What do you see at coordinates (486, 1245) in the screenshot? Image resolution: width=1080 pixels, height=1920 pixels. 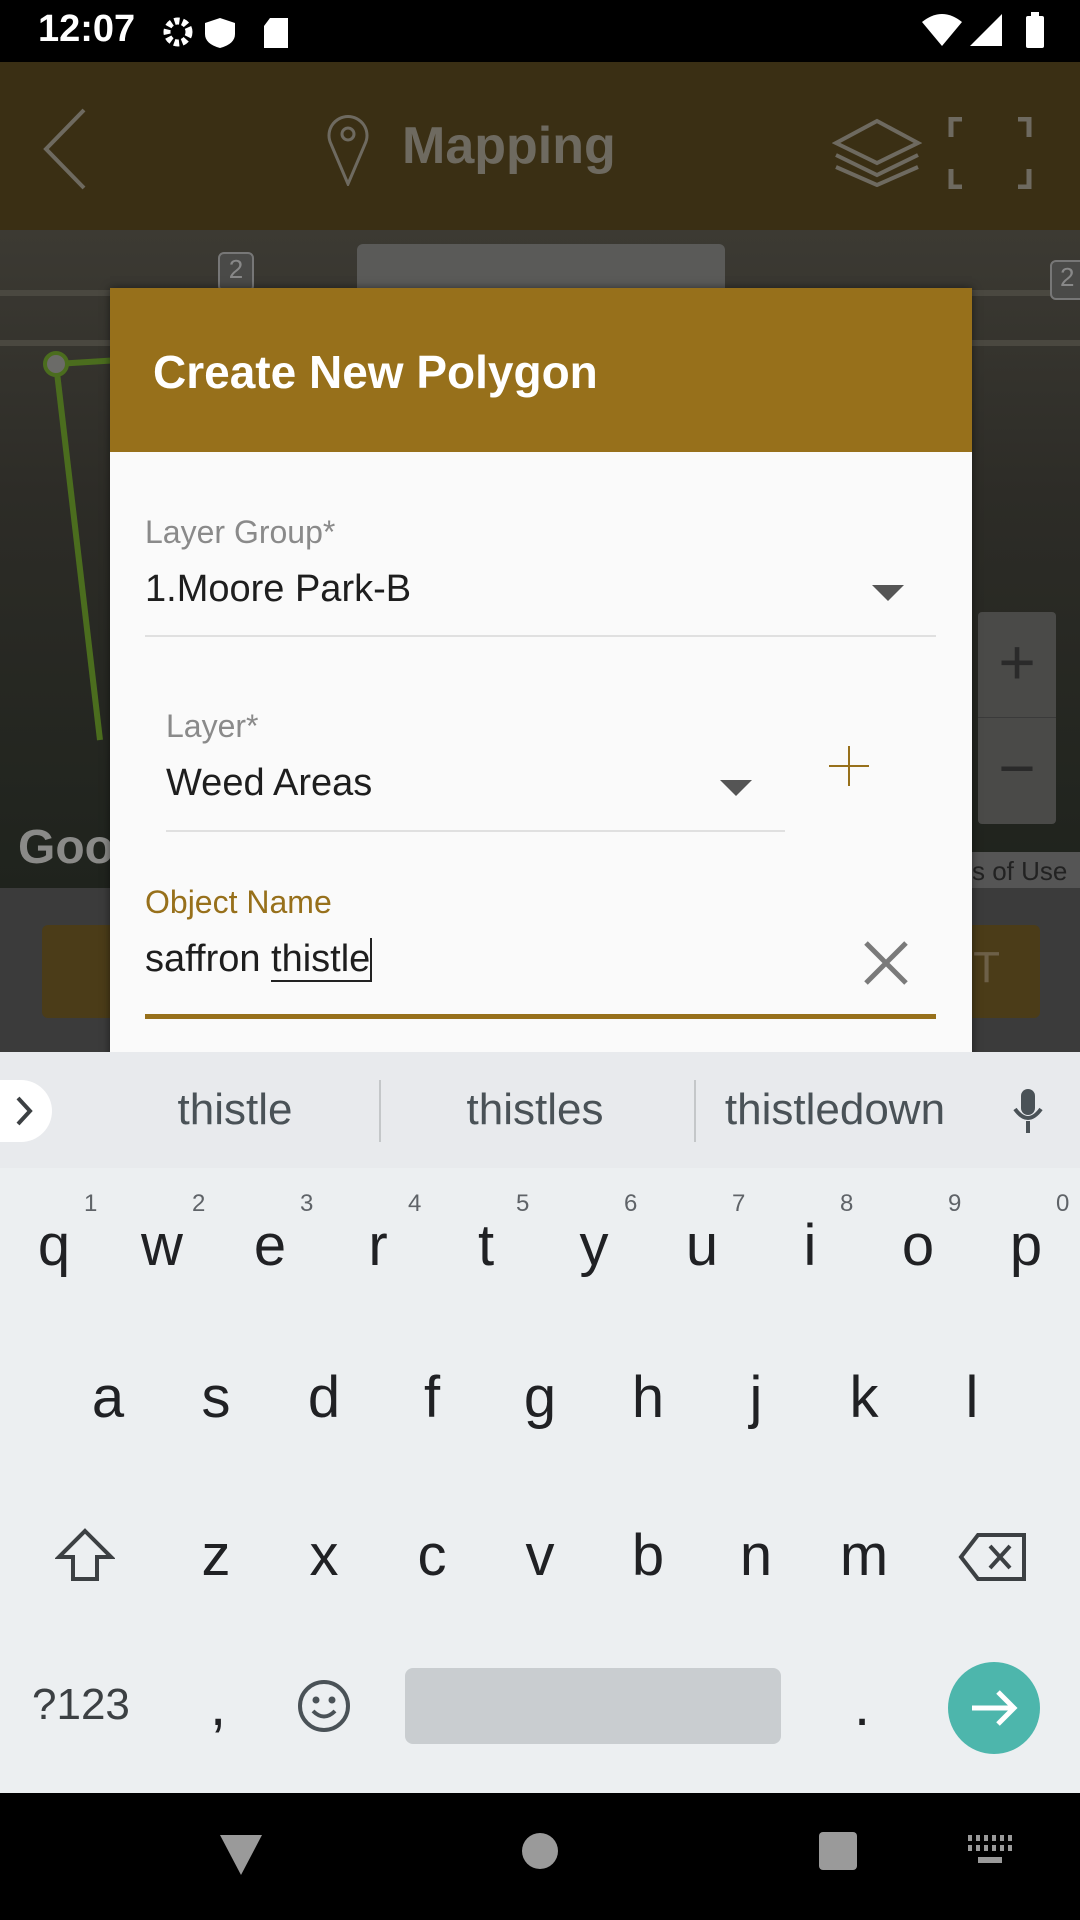 I see `key-t: t` at bounding box center [486, 1245].